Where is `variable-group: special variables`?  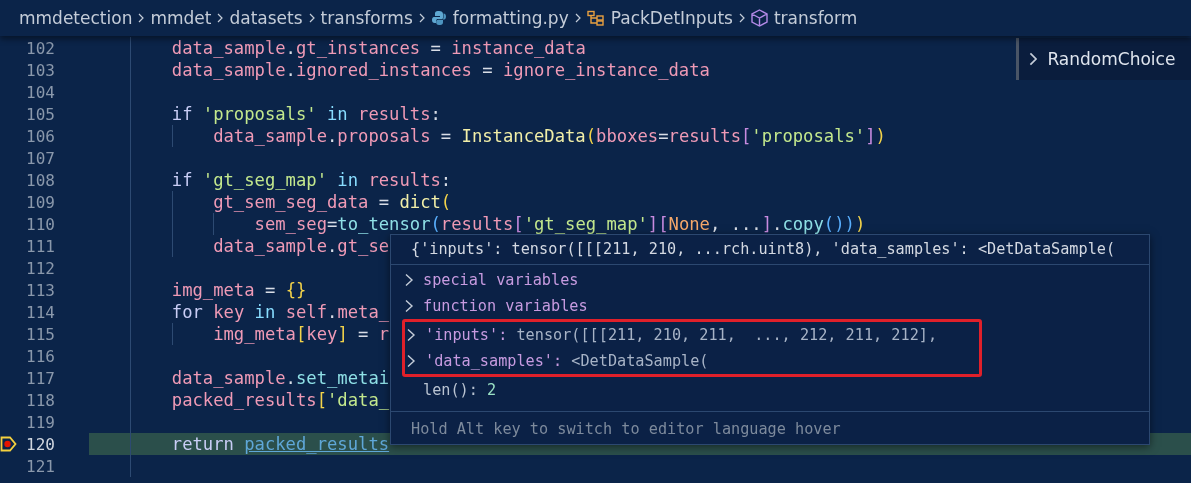 variable-group: special variables is located at coordinates (771, 280).